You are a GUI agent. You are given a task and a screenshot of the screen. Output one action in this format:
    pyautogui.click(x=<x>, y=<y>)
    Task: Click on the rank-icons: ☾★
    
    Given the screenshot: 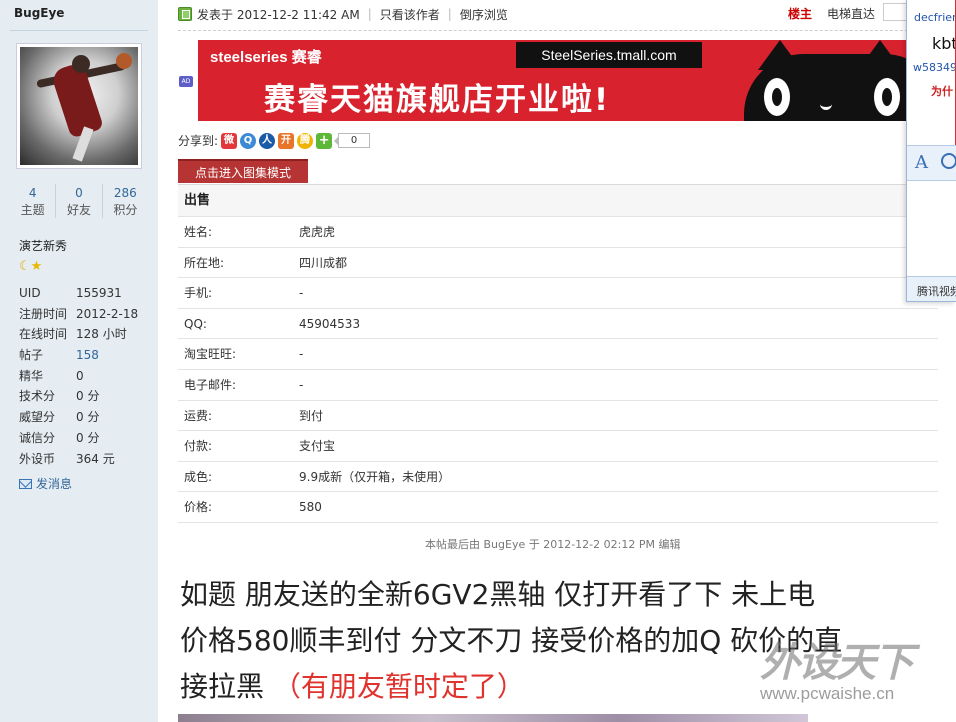 What is the action you would take?
    pyautogui.click(x=30, y=266)
    